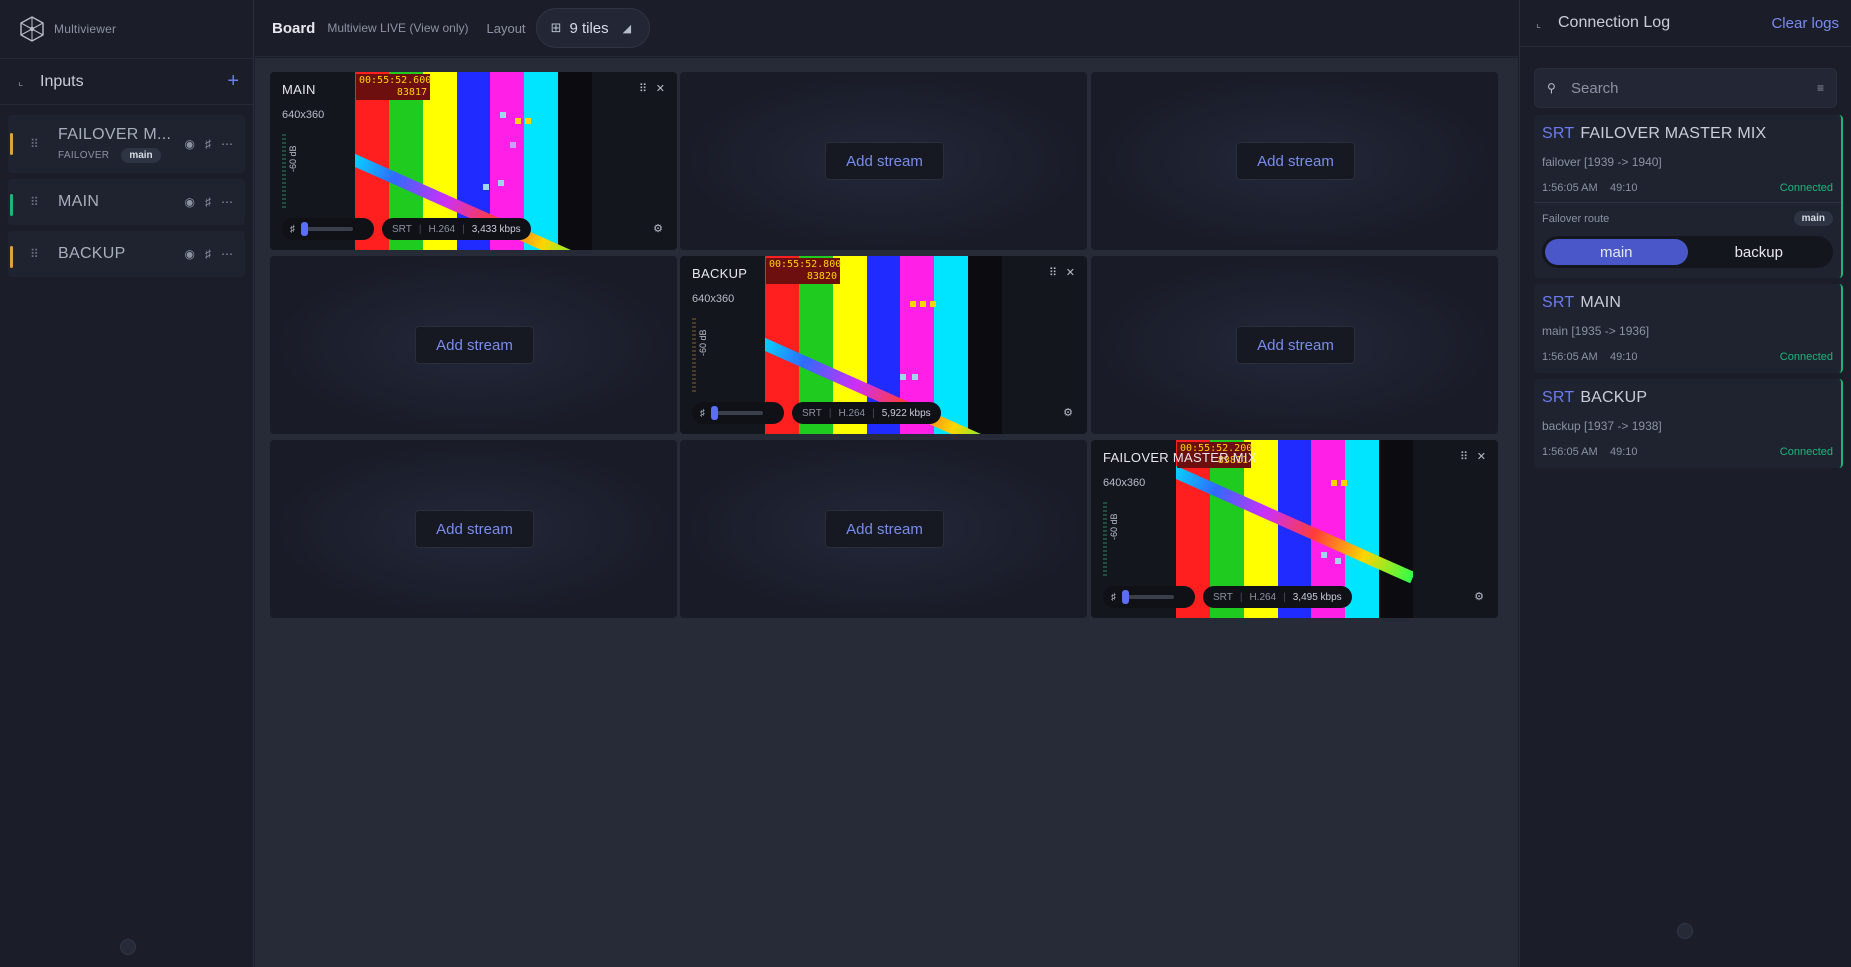  What do you see at coordinates (1685, 931) in the screenshot?
I see `panel-toggle-dot` at bounding box center [1685, 931].